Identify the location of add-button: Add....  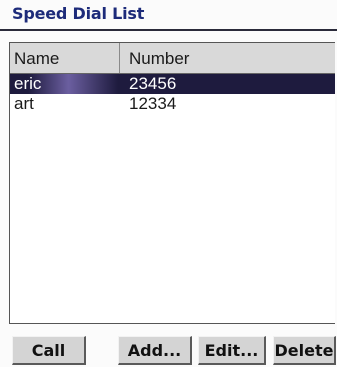
(155, 350).